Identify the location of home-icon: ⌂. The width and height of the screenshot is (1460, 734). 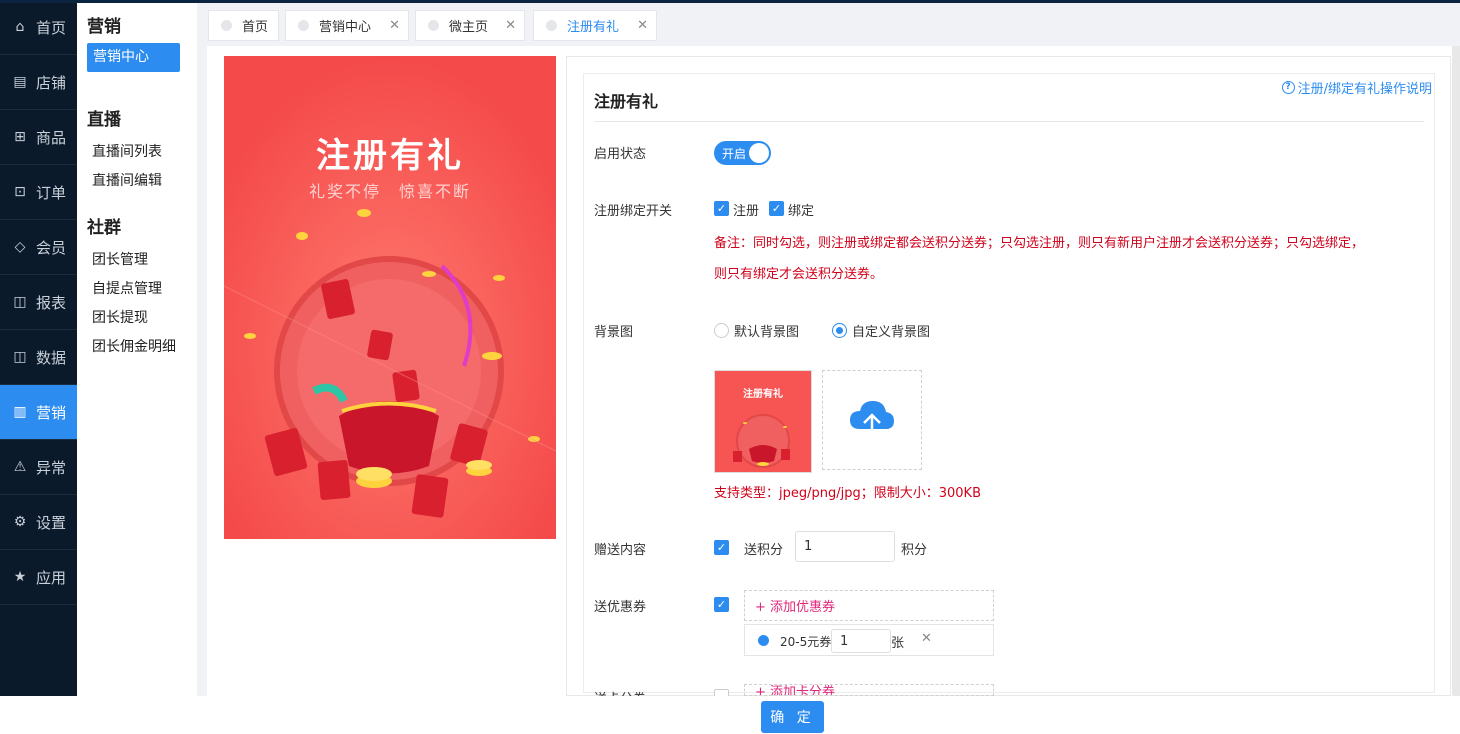
(20, 27).